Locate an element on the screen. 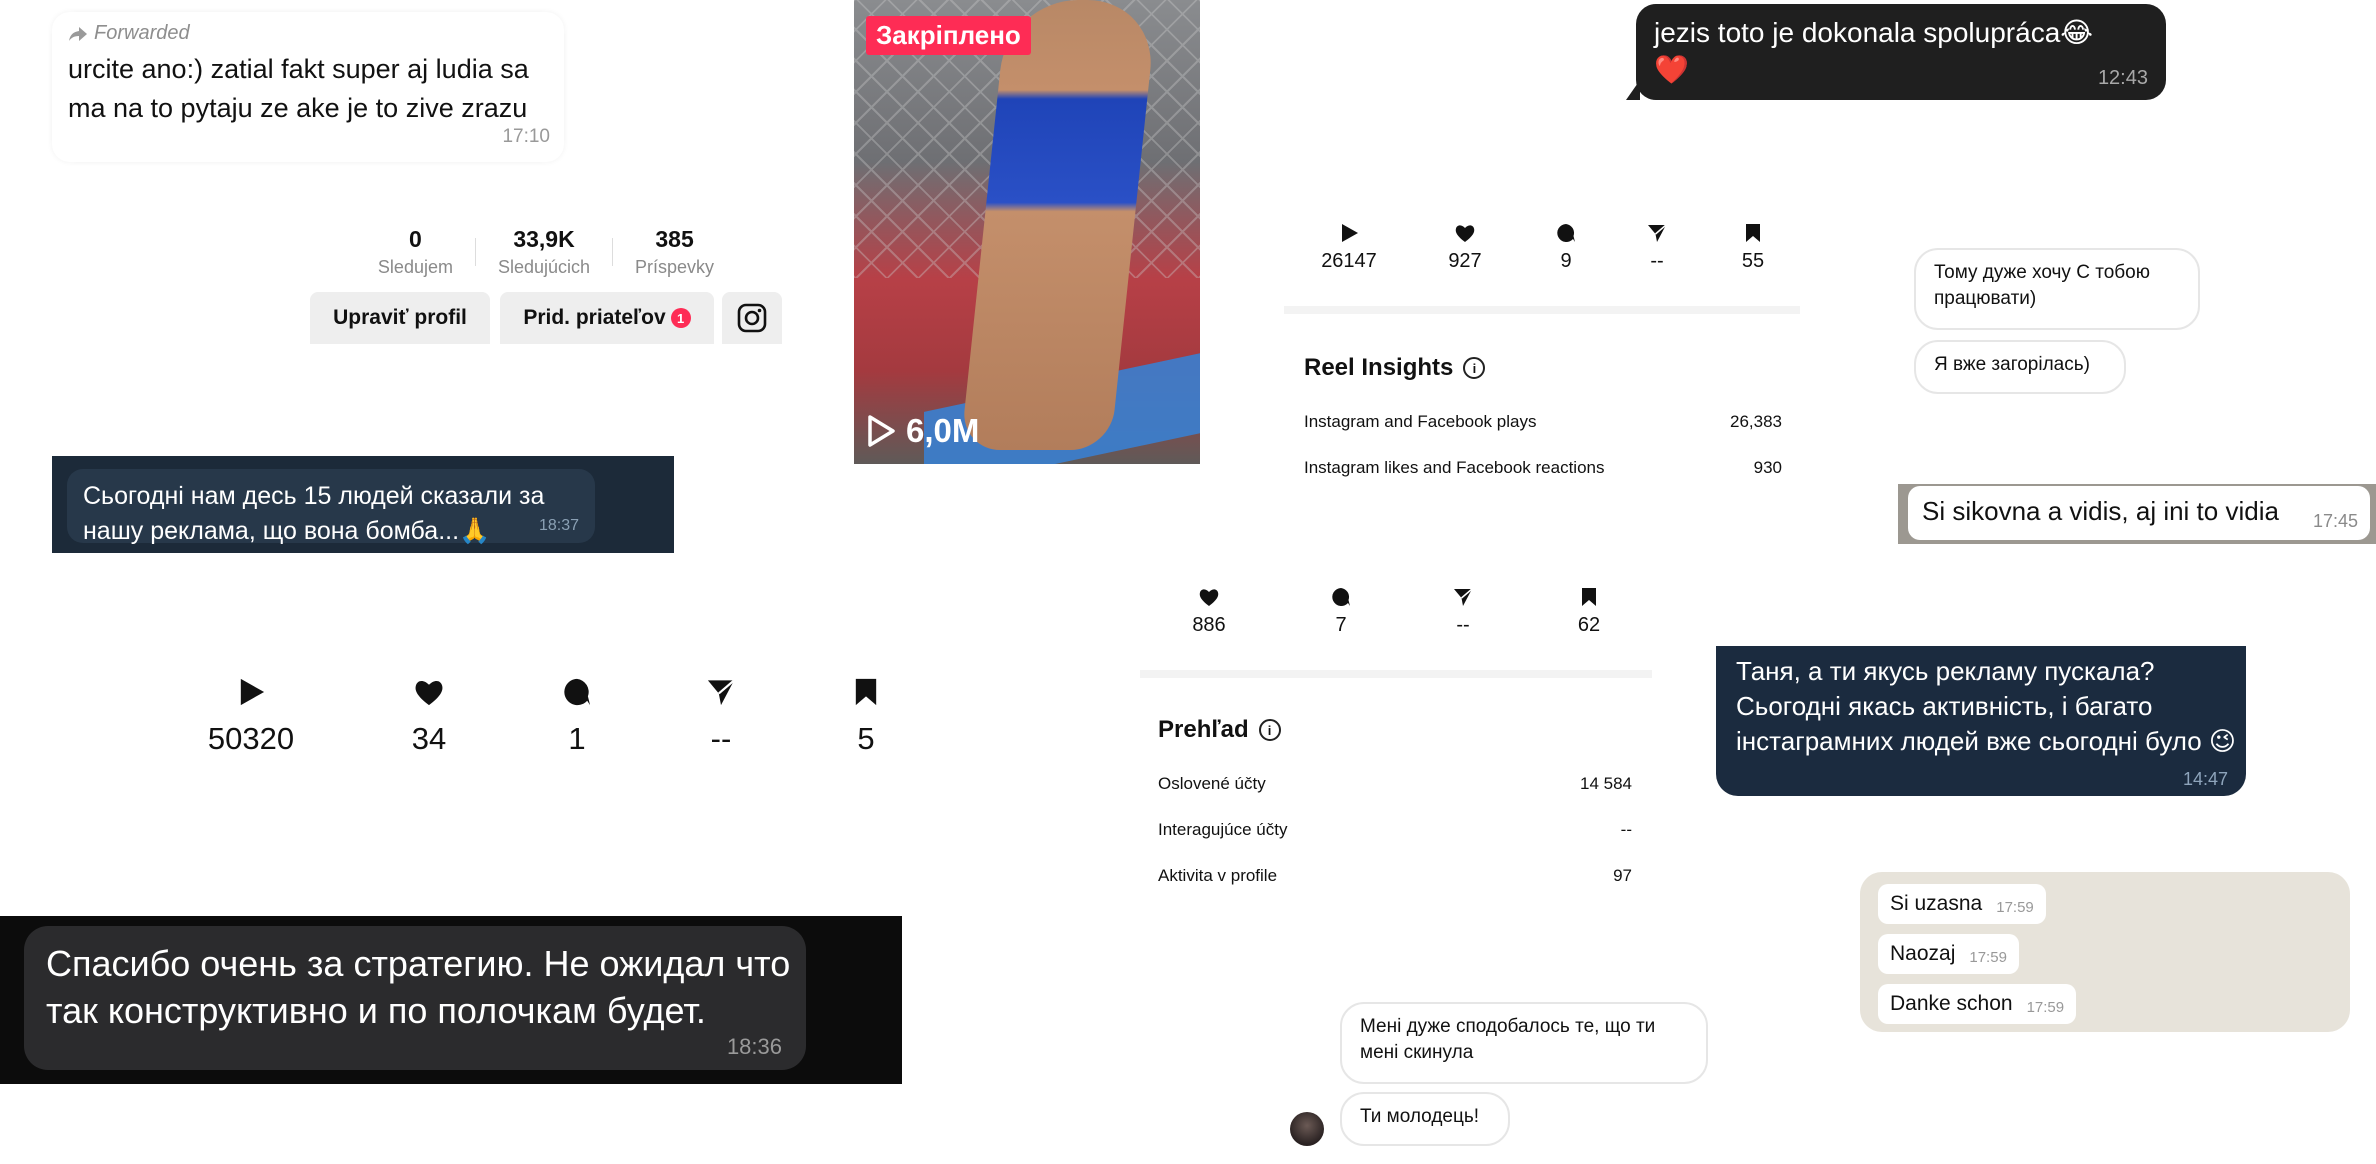 The image size is (2376, 1164). message-line: jezis toto je dokonala spolupráca😂 is located at coordinates (1873, 32).